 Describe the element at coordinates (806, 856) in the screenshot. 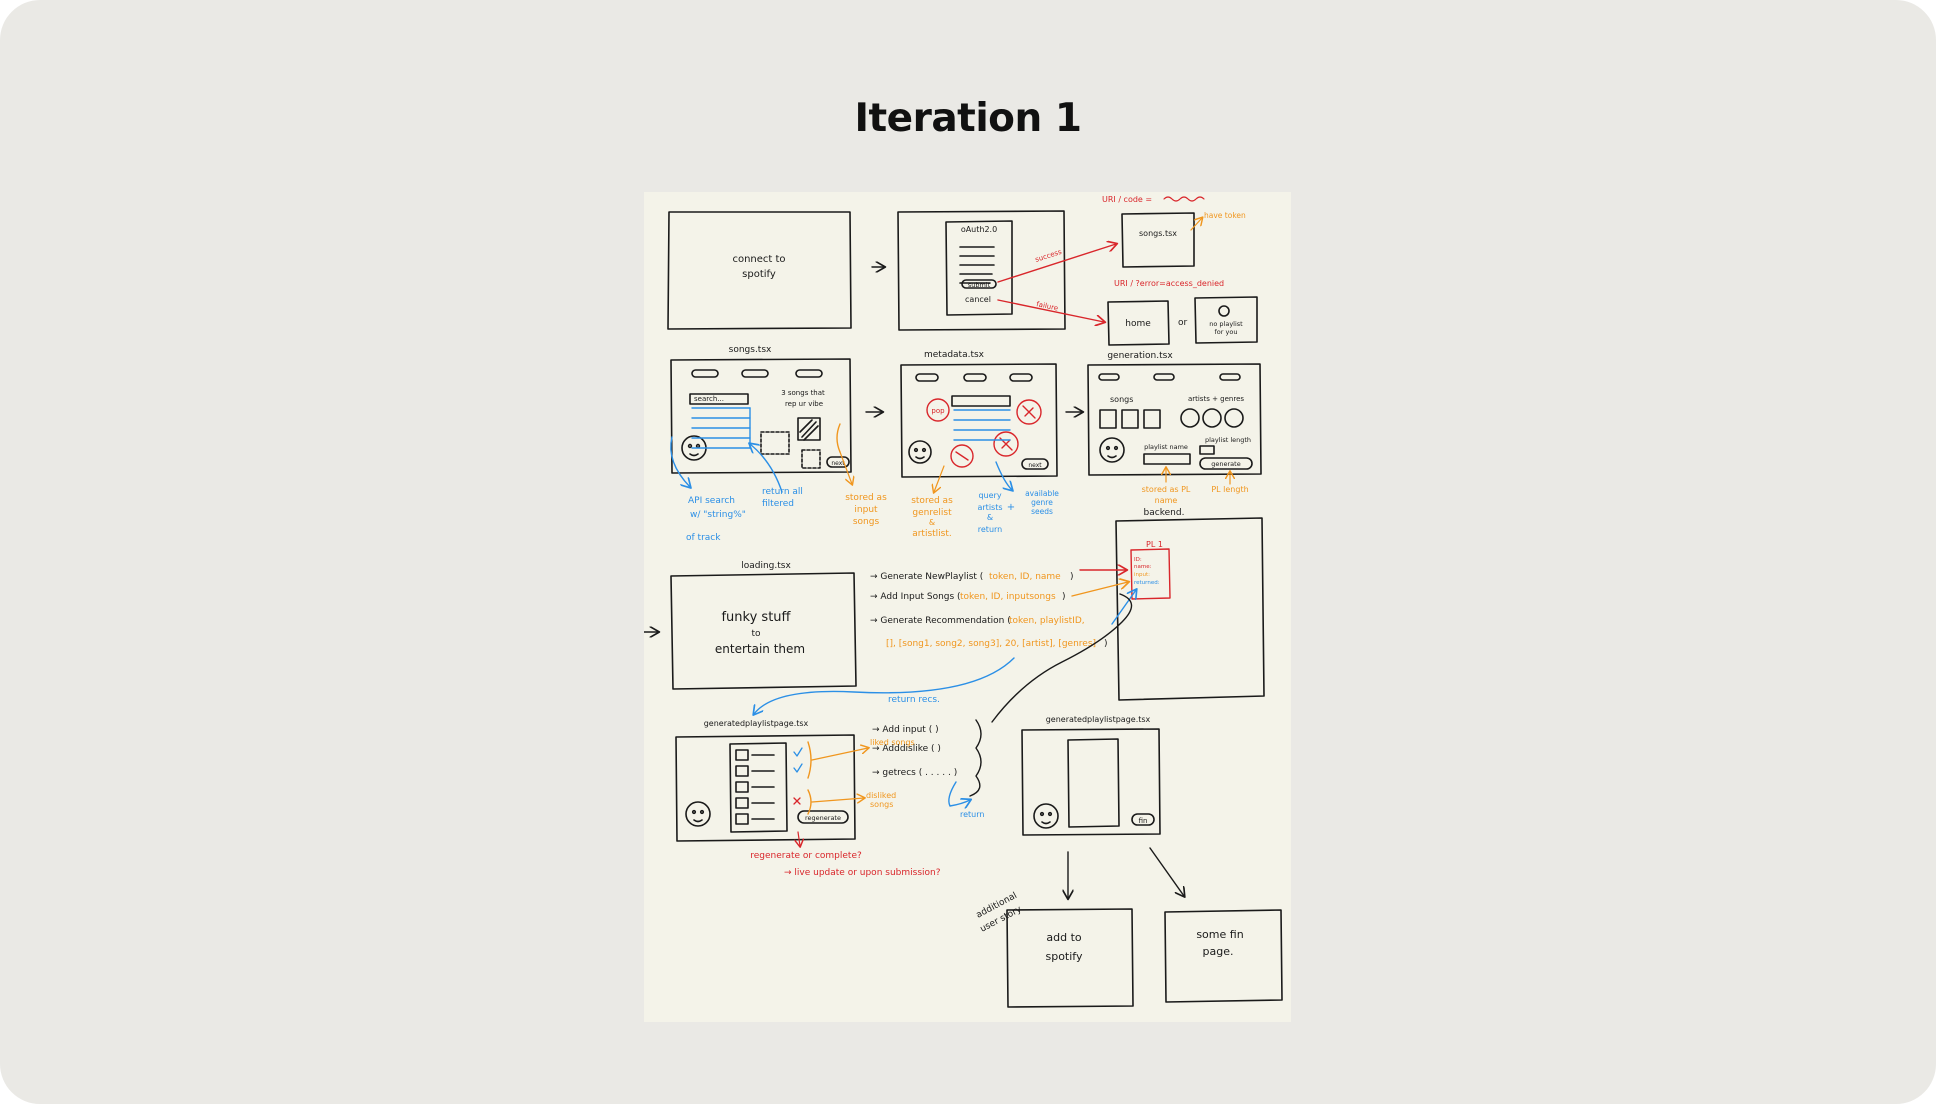

I see `question1: regenerate or complete?` at that location.